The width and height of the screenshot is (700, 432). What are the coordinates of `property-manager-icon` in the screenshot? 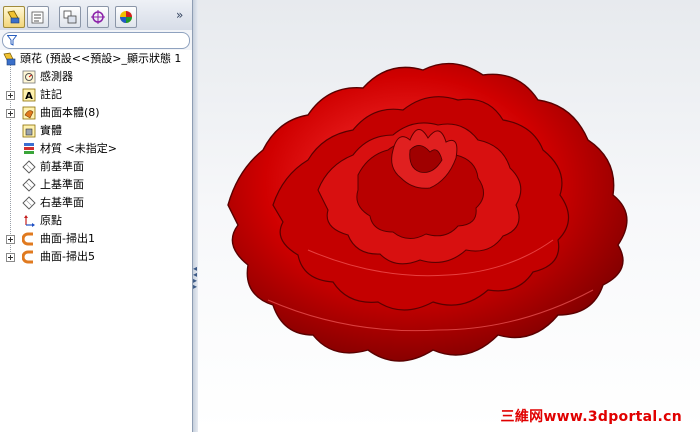 It's located at (37, 17).